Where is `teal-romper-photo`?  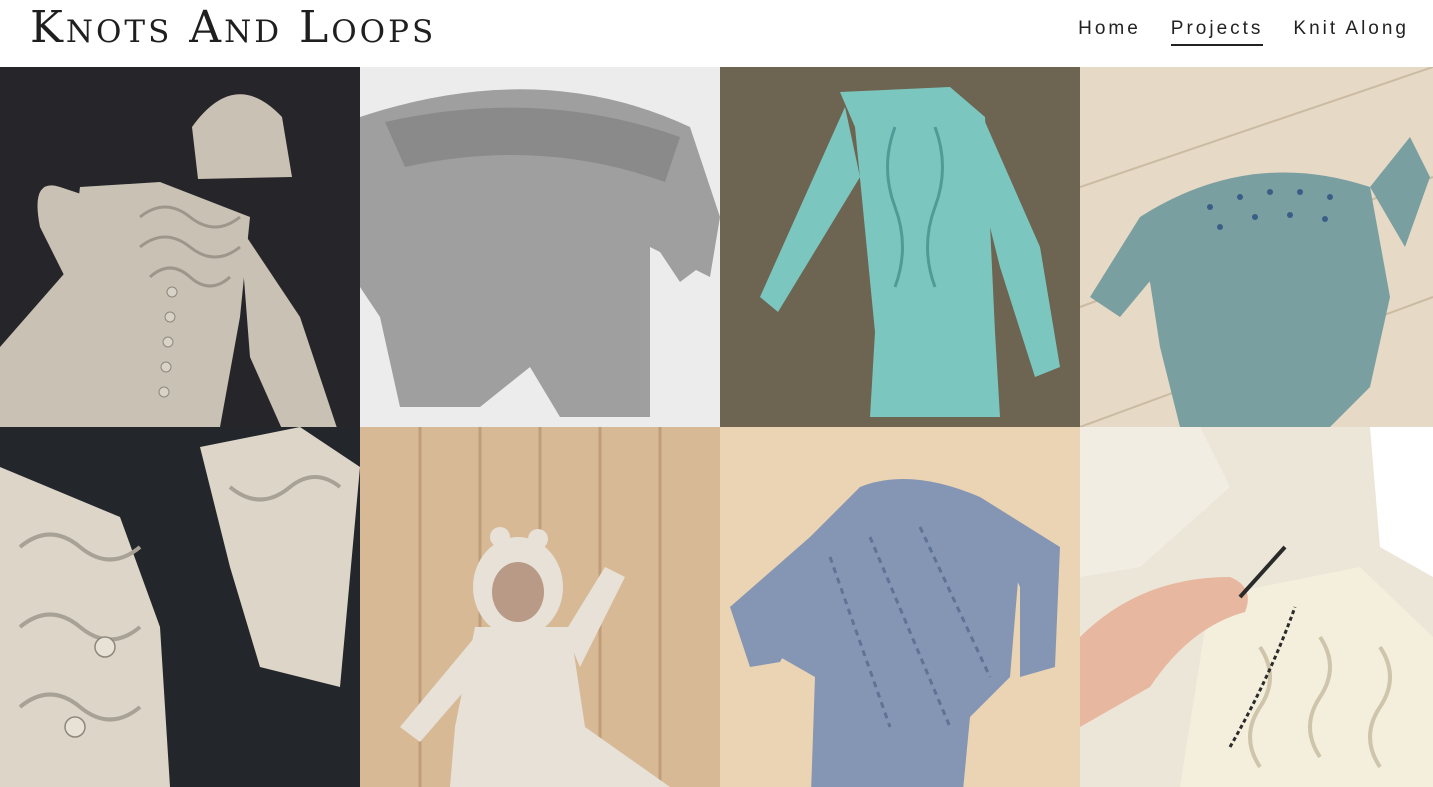 teal-romper-photo is located at coordinates (1256, 247).